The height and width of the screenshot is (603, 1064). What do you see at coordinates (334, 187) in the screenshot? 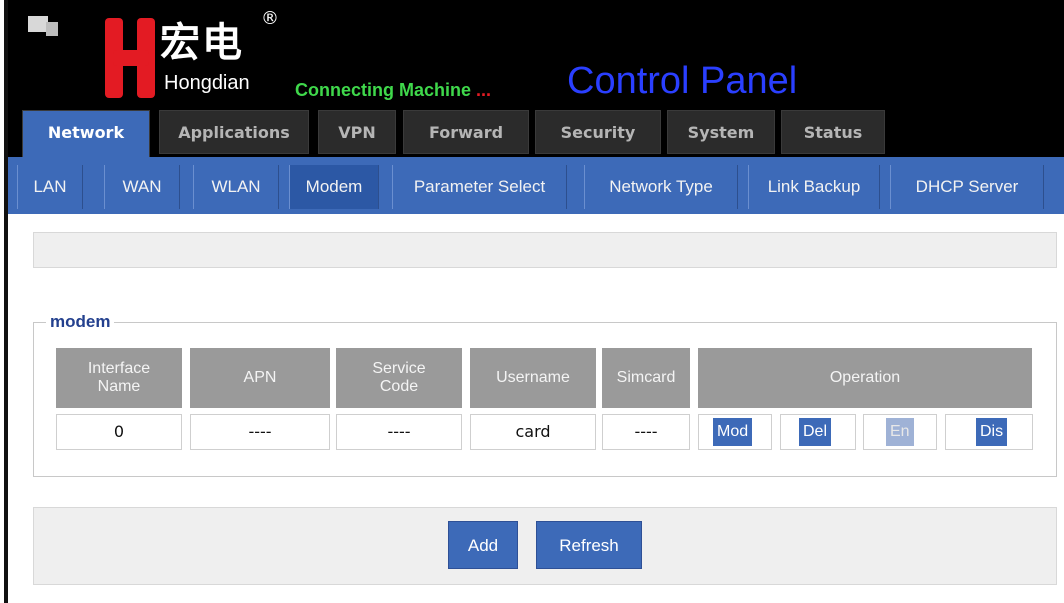
I see `subtab-modem: Modem` at bounding box center [334, 187].